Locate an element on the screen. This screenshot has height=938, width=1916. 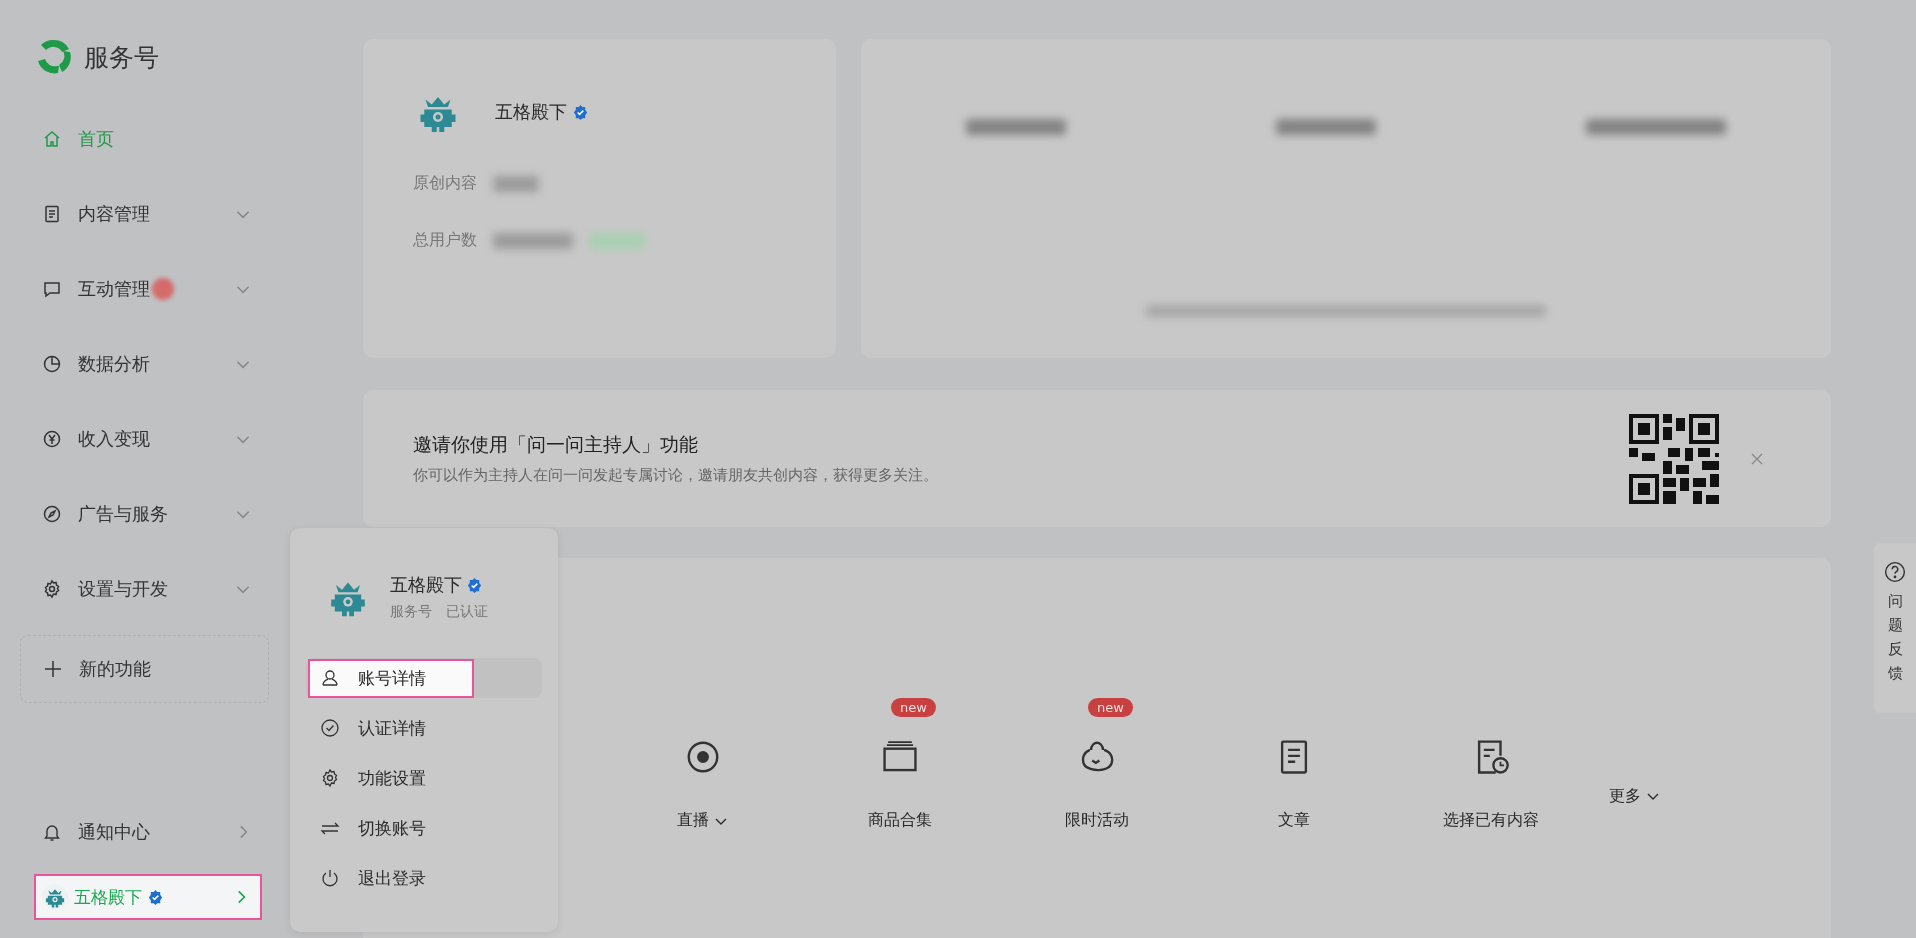
sidebar-item: 设置与开发 is located at coordinates (126, 589).